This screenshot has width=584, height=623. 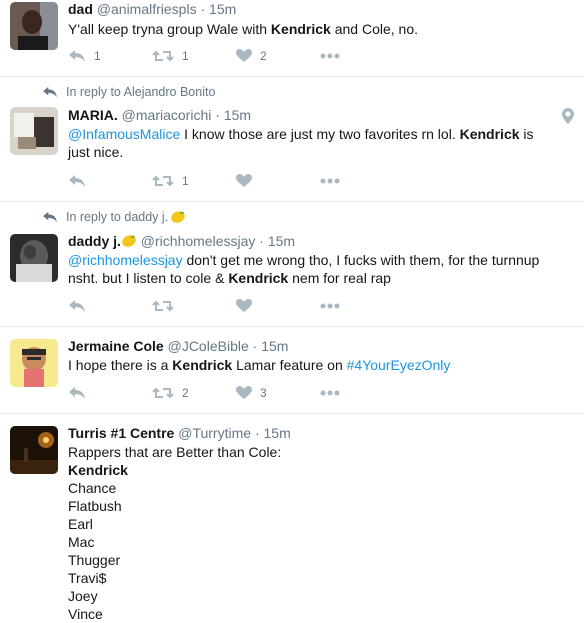 I want to click on reply-context: In reply to daddy j., so click(x=114, y=217).